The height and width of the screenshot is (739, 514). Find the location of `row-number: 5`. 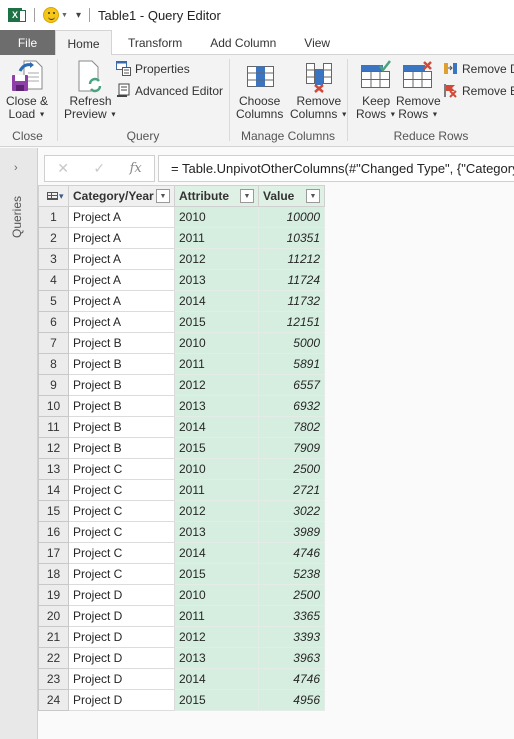

row-number: 5 is located at coordinates (53, 301).